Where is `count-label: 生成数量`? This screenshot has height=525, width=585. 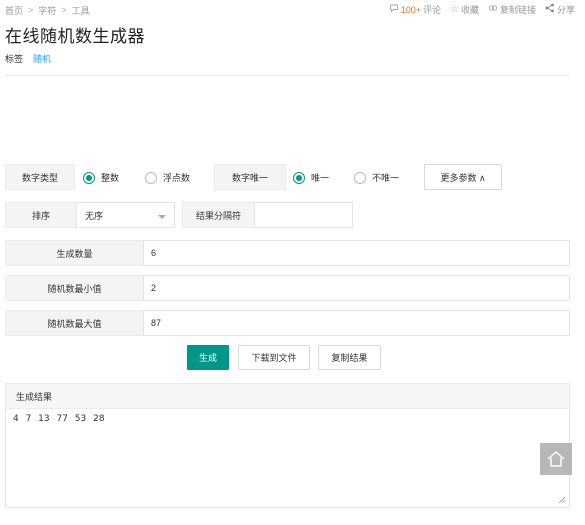
count-label: 生成数量 is located at coordinates (74, 253).